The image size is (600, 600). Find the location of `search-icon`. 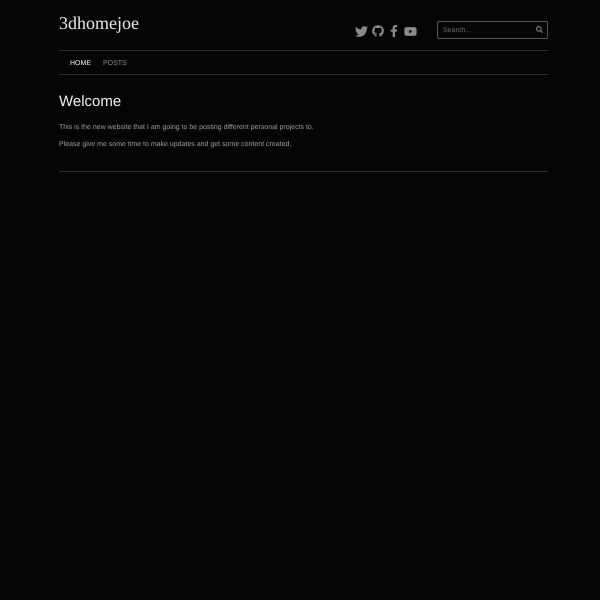

search-icon is located at coordinates (539, 29).